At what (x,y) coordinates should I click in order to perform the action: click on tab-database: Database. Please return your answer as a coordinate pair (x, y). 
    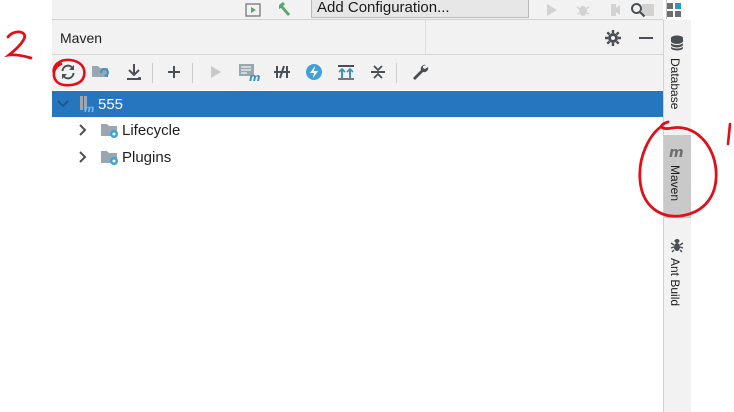
    Looking at the image, I should click on (677, 71).